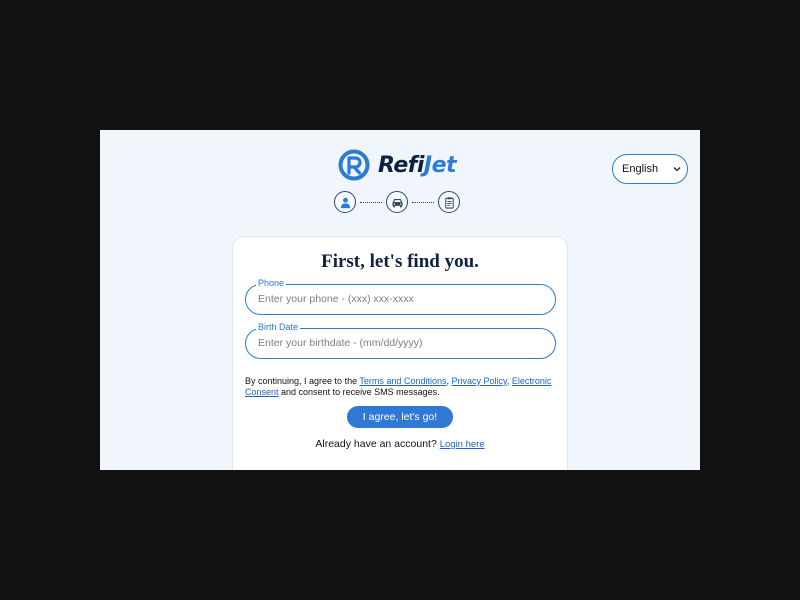  Describe the element at coordinates (401, 165) in the screenshot. I see `brand-name-part1: Refi` at that location.